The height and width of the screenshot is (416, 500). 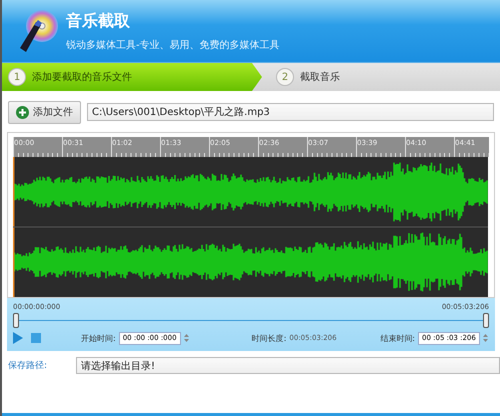 I want to click on app-title: 音乐截取, so click(x=98, y=21).